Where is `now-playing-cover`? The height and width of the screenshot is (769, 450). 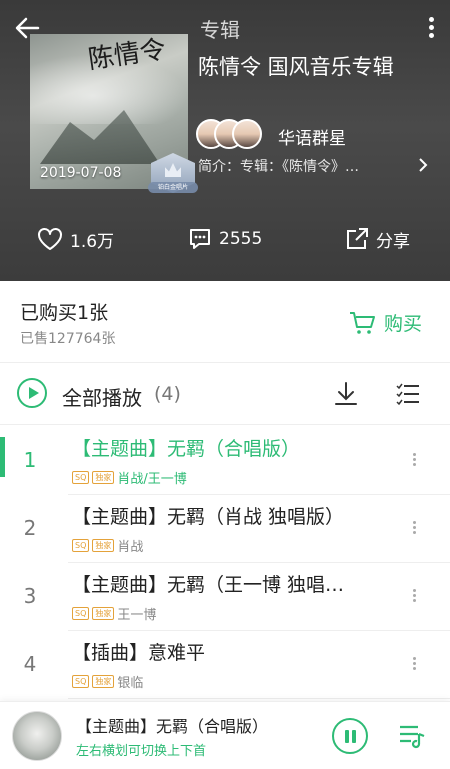
now-playing-cover is located at coordinates (37, 736).